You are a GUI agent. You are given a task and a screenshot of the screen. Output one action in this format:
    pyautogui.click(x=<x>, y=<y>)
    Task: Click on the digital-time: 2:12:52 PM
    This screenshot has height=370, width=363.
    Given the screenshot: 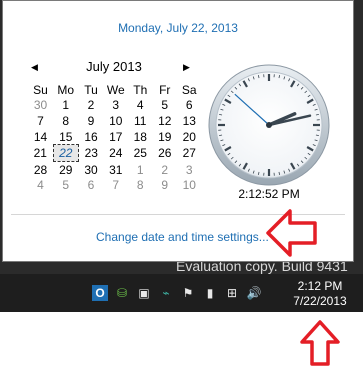 What is the action you would take?
    pyautogui.click(x=269, y=194)
    